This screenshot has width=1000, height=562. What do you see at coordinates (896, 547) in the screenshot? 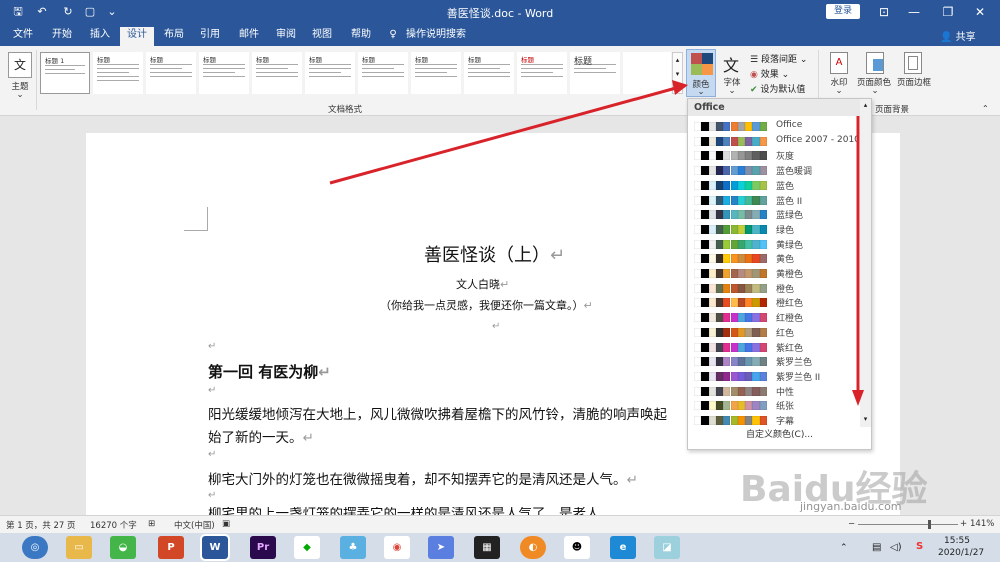
I see `volume-icon: ◁)` at bounding box center [896, 547].